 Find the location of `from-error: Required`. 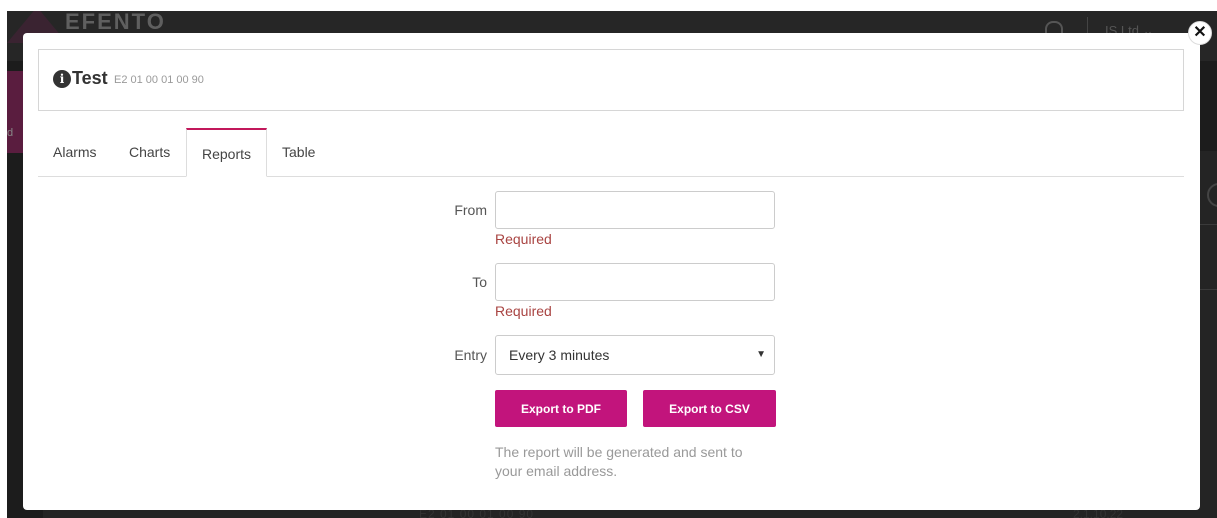

from-error: Required is located at coordinates (523, 239).